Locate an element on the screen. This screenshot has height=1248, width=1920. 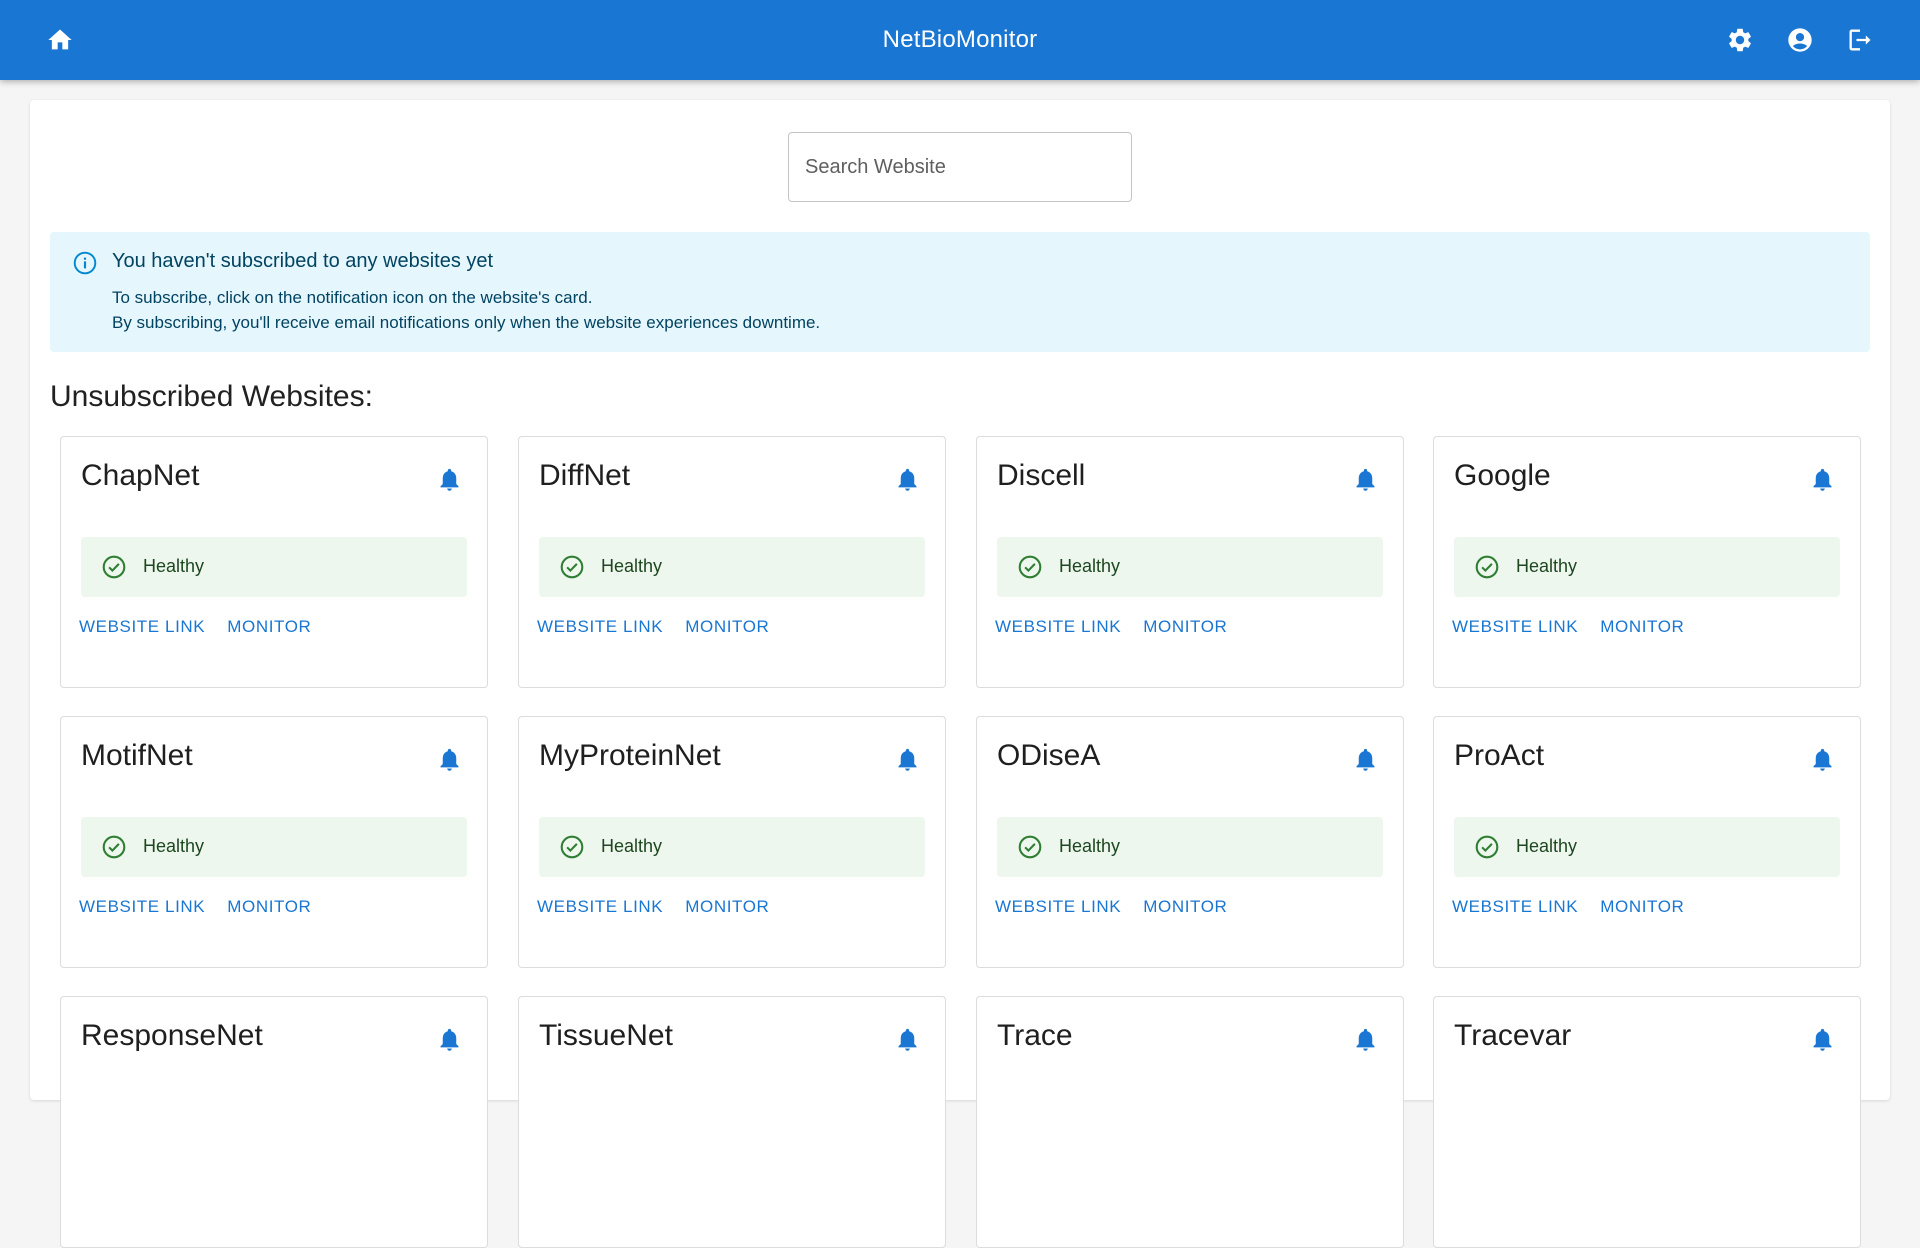
logout-button is located at coordinates (1860, 40).